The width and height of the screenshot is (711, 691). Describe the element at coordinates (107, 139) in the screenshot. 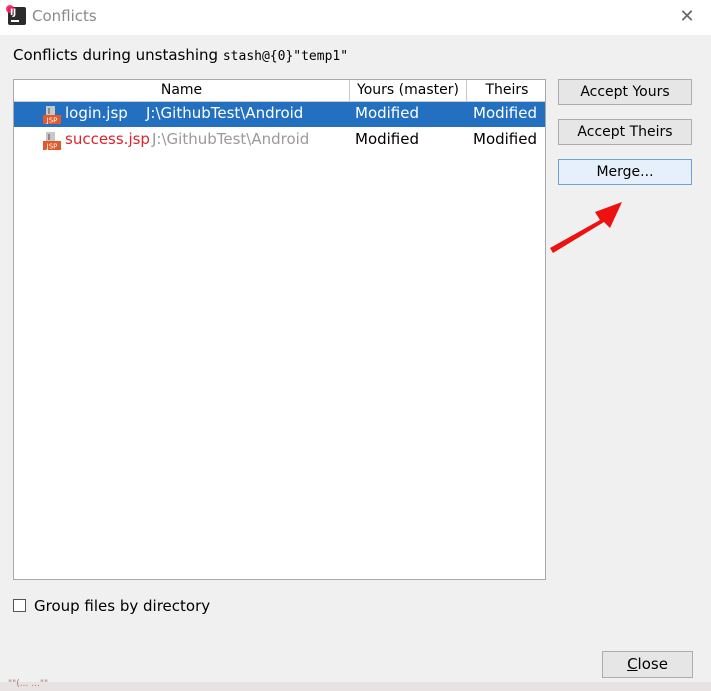

I see `file-name: success.jsp` at that location.